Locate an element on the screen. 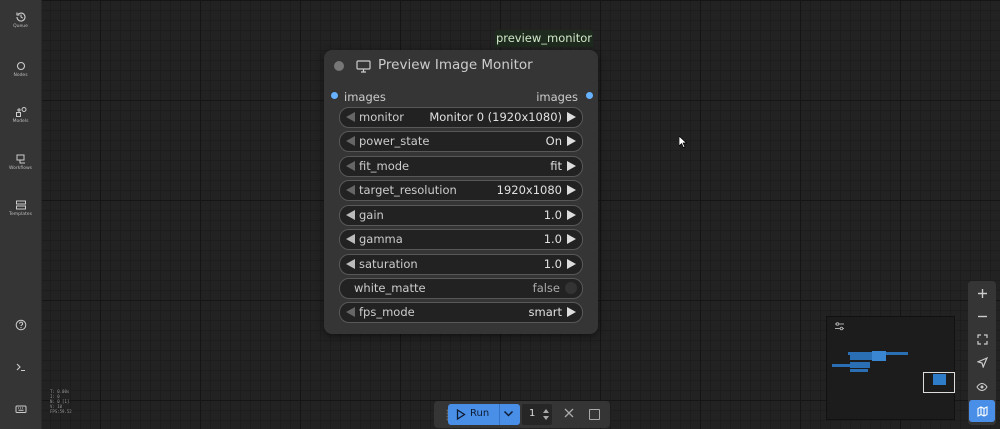 This screenshot has width=1000, height=429. node-title: Preview Image Monitor is located at coordinates (455, 65).